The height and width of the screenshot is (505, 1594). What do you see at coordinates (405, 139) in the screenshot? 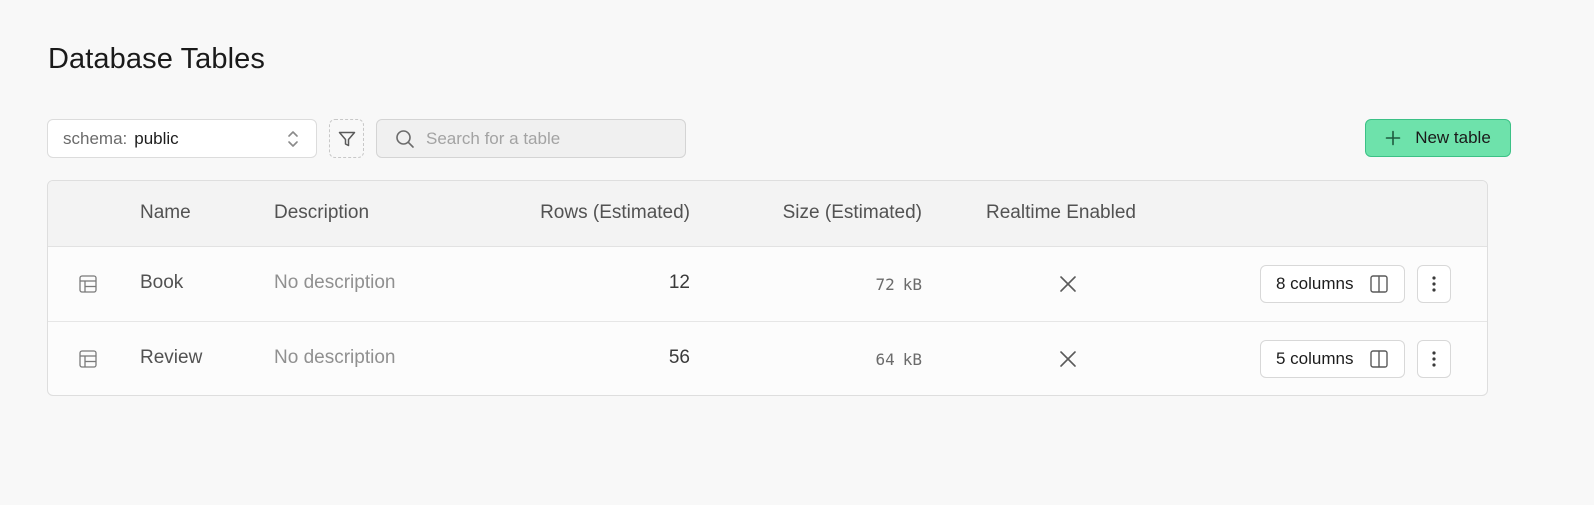
I see `search-icon` at bounding box center [405, 139].